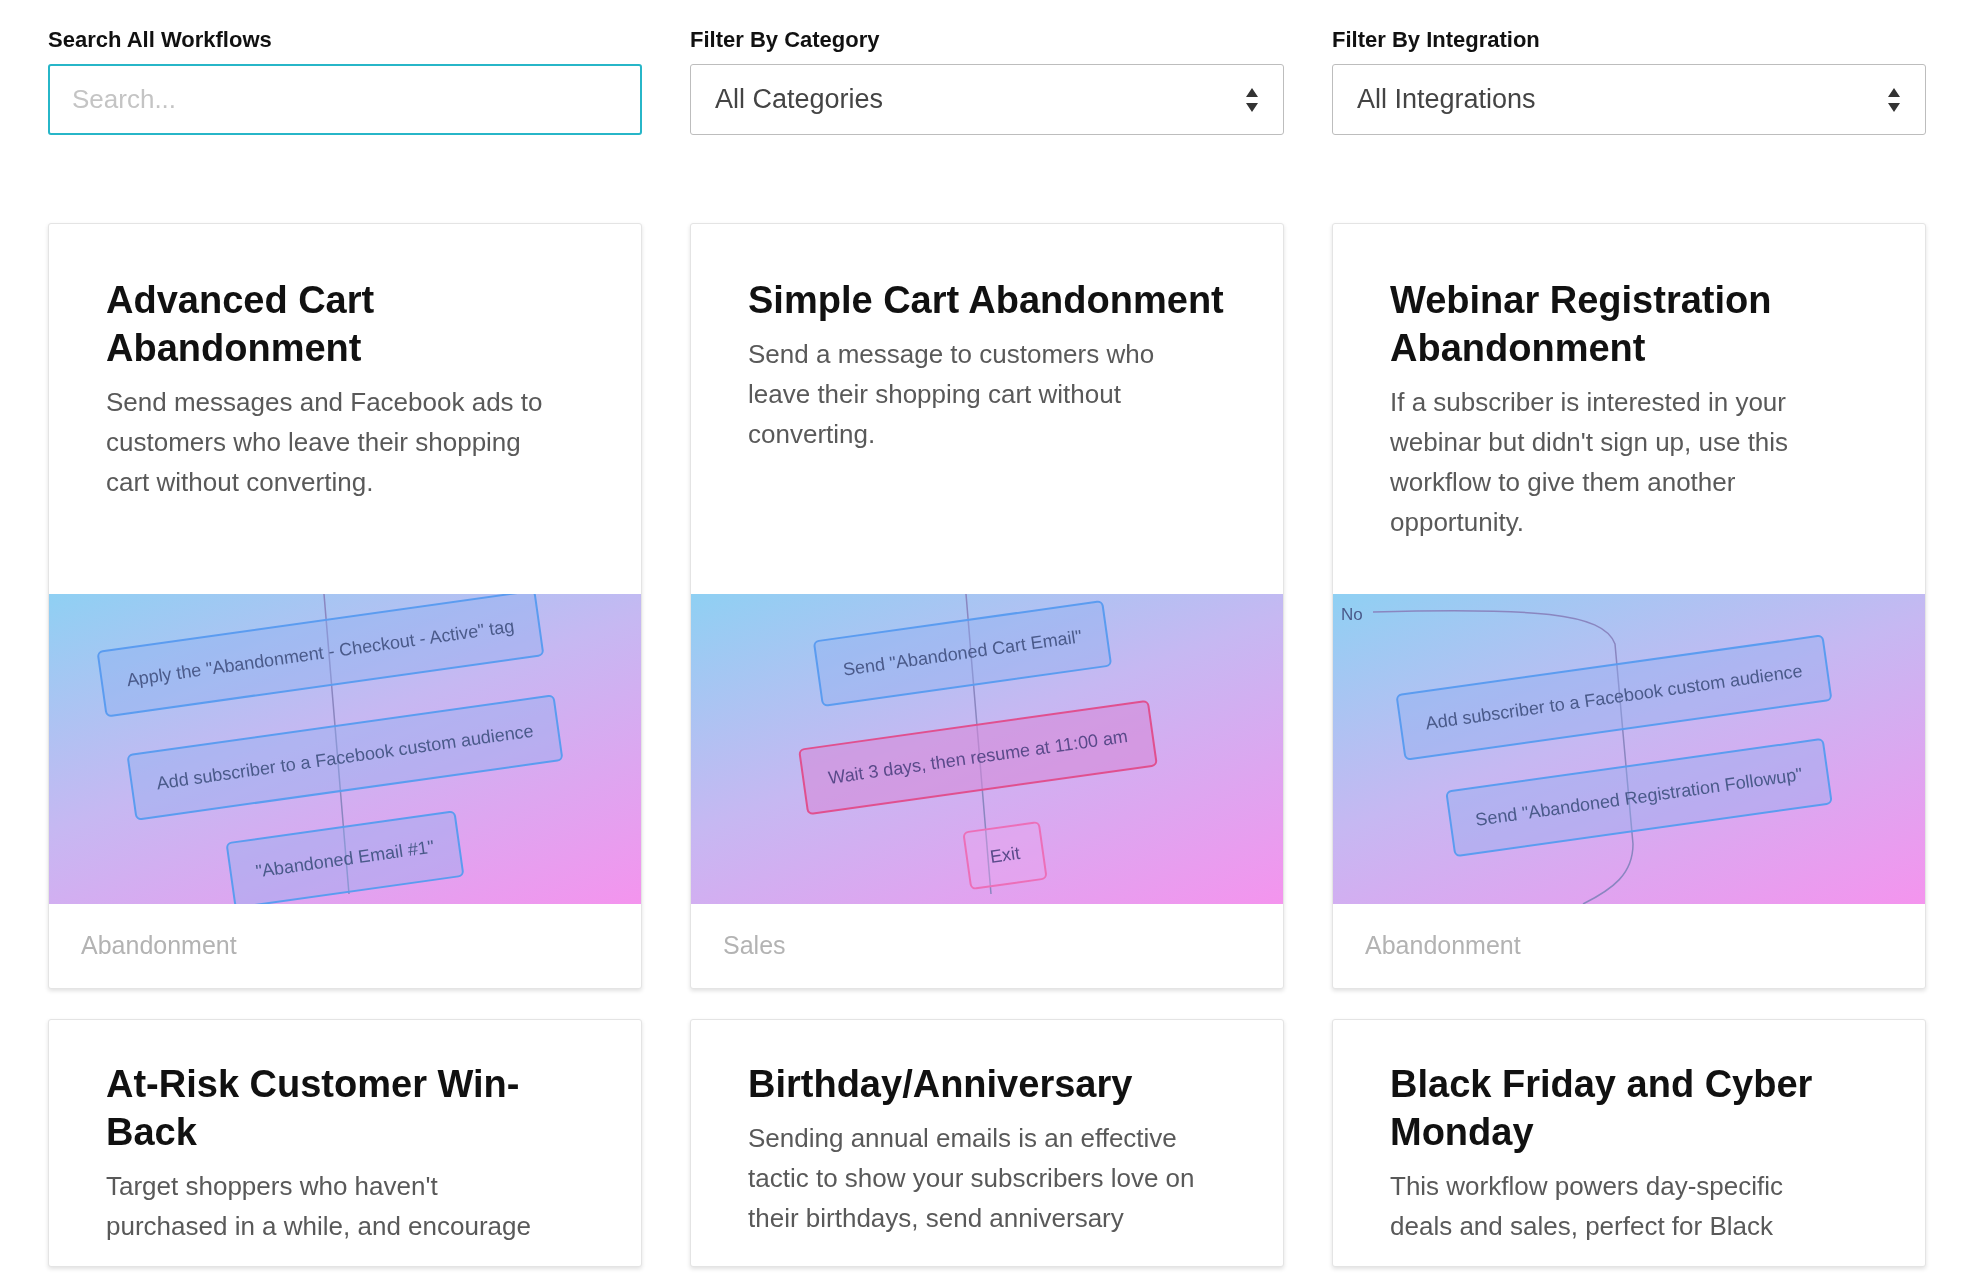 Image resolution: width=1974 pixels, height=1280 pixels. What do you see at coordinates (313, 1108) in the screenshot?
I see `card-title: At-Risk Customer Win-Back` at bounding box center [313, 1108].